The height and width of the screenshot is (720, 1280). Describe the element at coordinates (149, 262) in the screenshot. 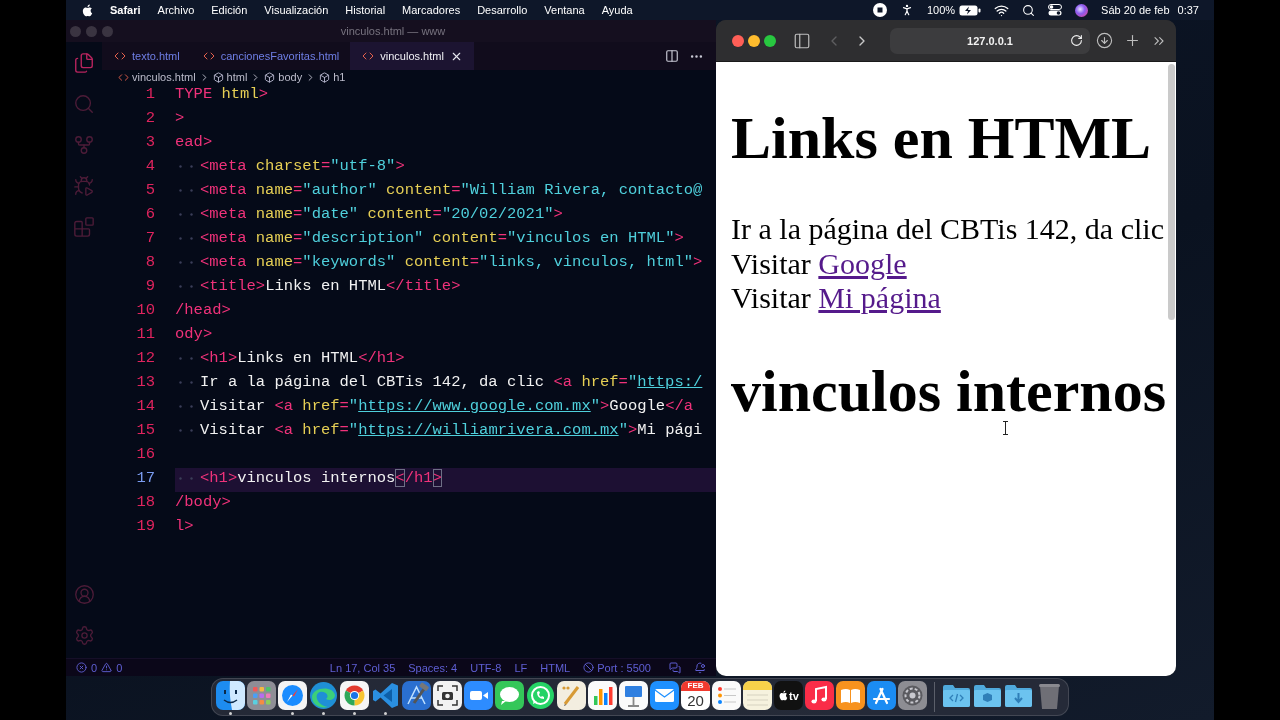

I see `line-number: 8` at that location.